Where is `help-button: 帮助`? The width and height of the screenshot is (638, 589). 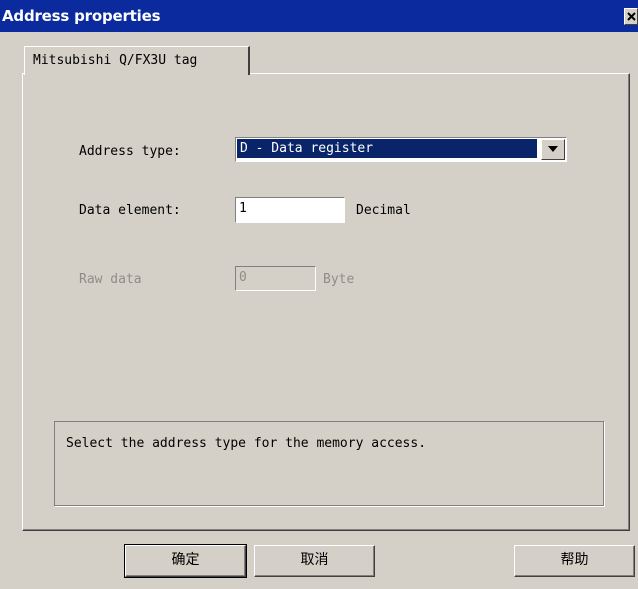
help-button: 帮助 is located at coordinates (574, 561).